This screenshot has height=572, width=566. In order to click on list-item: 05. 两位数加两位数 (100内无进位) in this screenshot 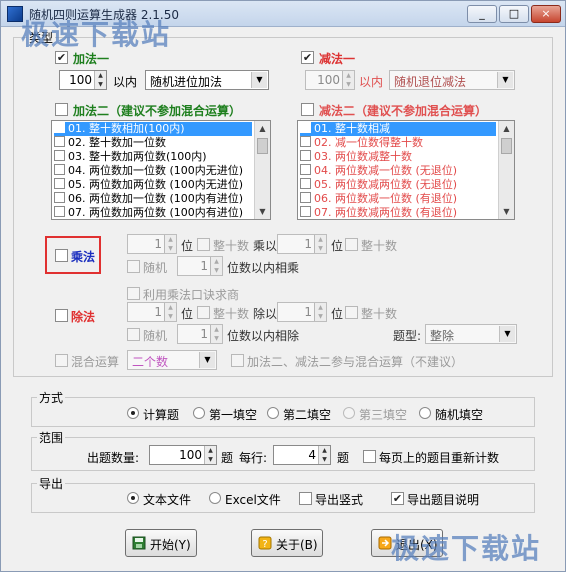, I will do `click(153, 185)`.